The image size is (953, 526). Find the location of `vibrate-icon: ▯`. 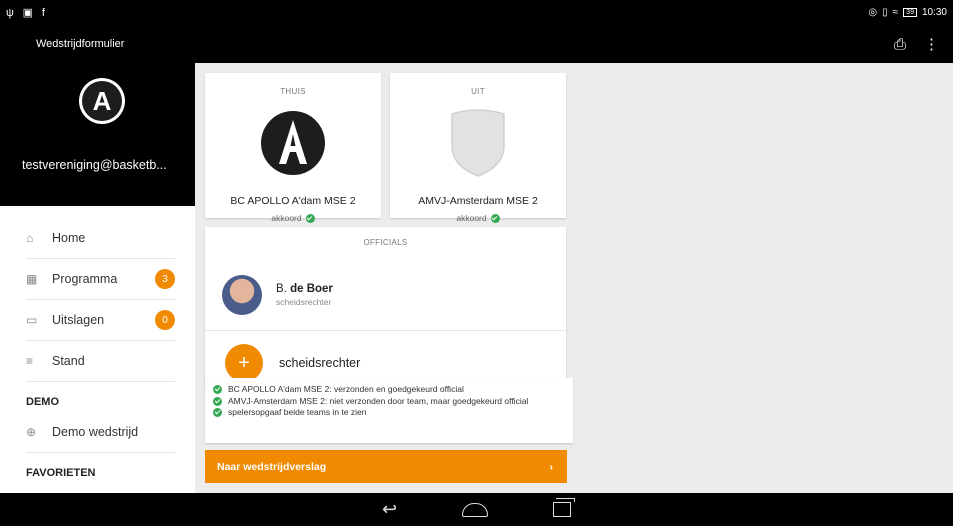

vibrate-icon: ▯ is located at coordinates (885, 12).